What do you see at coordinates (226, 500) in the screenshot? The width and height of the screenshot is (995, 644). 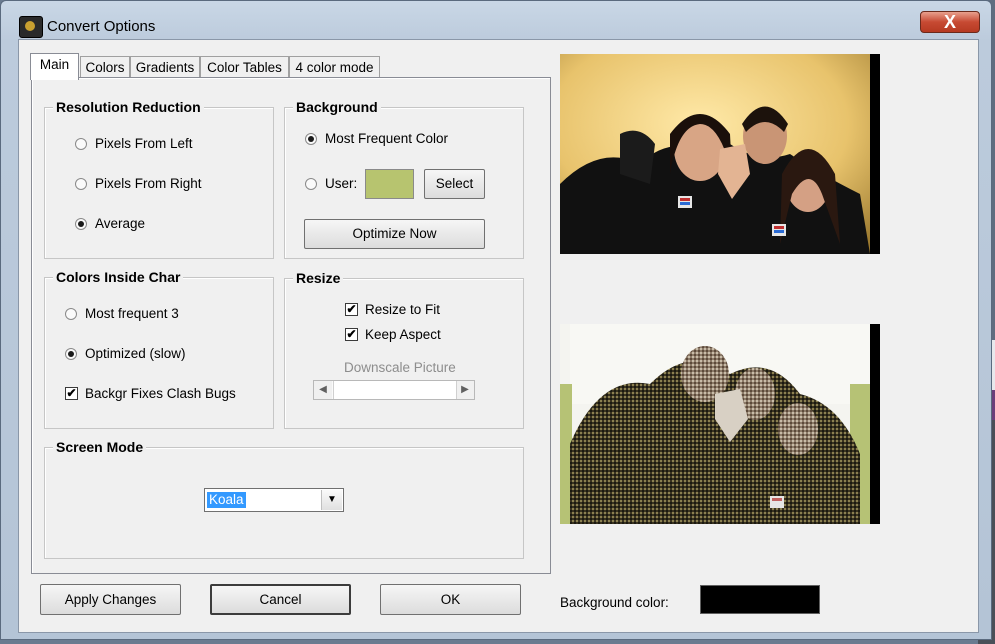 I see `screen-mode-value: Koala` at bounding box center [226, 500].